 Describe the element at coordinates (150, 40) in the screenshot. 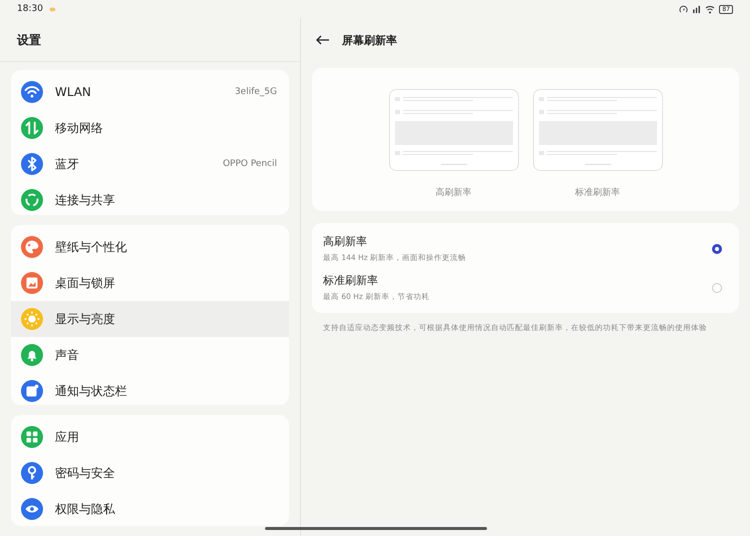

I see `sidebar-title: 设置` at that location.